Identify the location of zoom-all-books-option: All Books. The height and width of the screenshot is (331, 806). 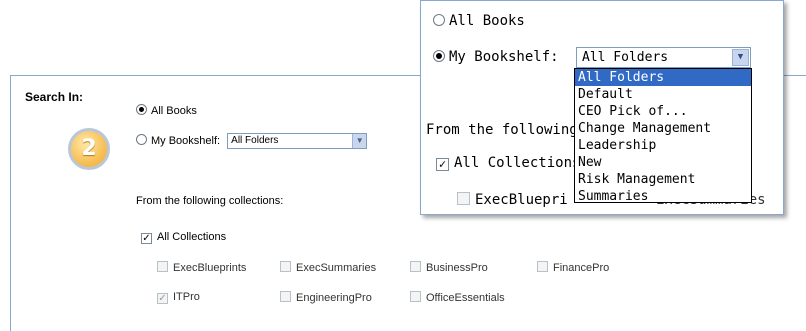
(479, 21).